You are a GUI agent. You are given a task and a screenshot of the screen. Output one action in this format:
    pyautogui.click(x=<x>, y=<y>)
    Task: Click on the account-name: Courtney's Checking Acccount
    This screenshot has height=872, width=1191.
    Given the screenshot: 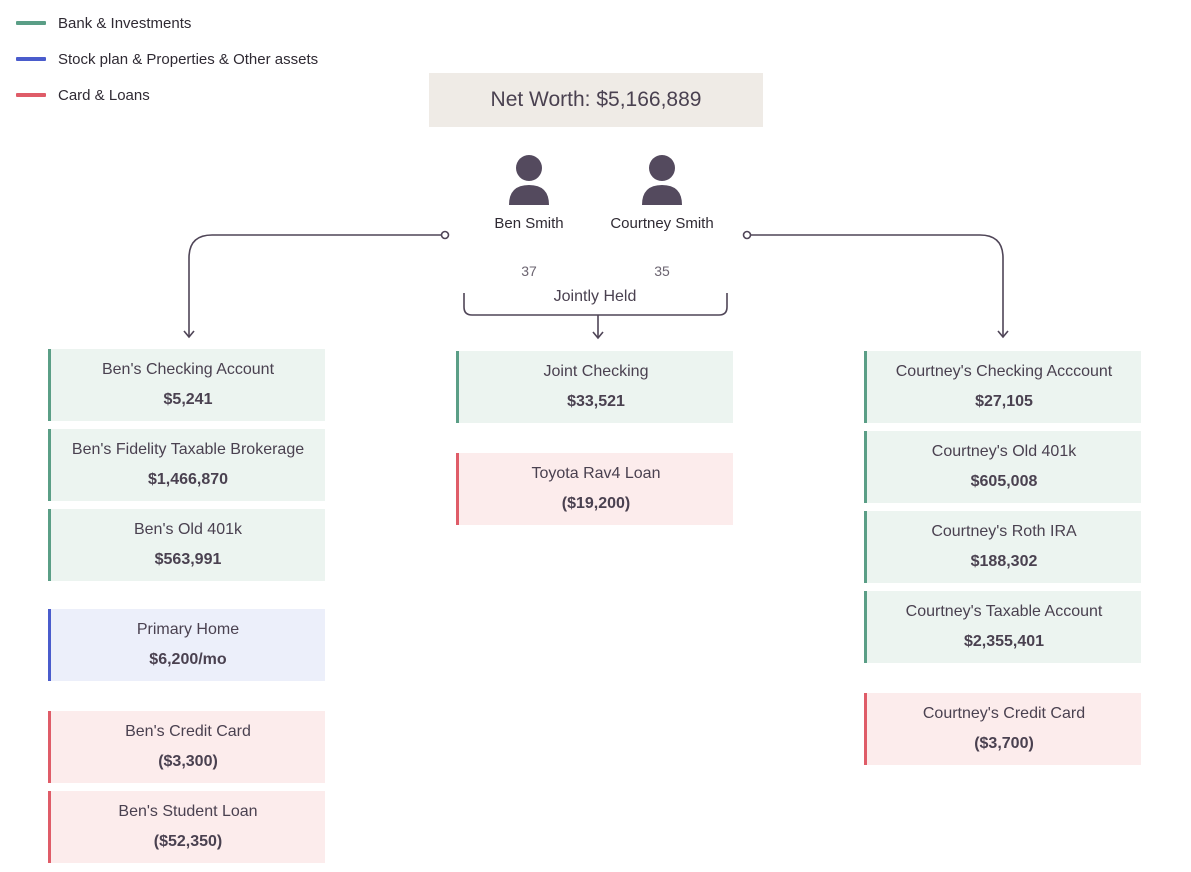 What is the action you would take?
    pyautogui.click(x=1004, y=371)
    